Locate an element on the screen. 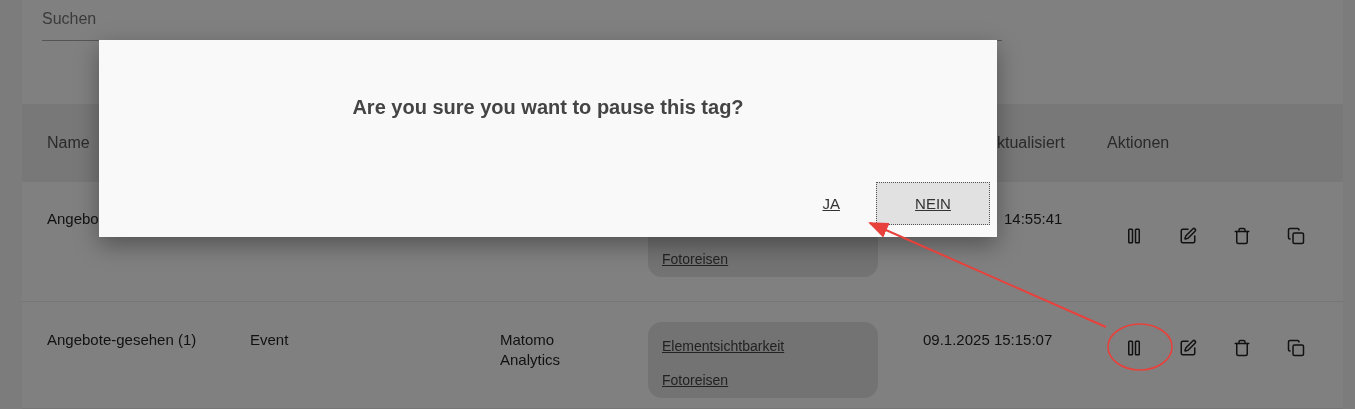  table-cell-text: Angebo is located at coordinates (73, 219).